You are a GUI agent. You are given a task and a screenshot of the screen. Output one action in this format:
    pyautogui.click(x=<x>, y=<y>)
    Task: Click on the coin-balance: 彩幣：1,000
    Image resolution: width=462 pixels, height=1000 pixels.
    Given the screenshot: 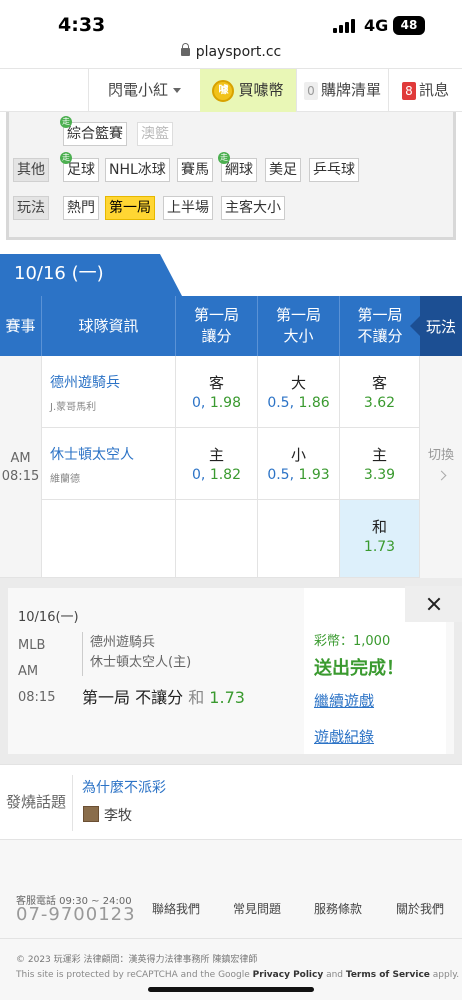 What is the action you would take?
    pyautogui.click(x=352, y=641)
    